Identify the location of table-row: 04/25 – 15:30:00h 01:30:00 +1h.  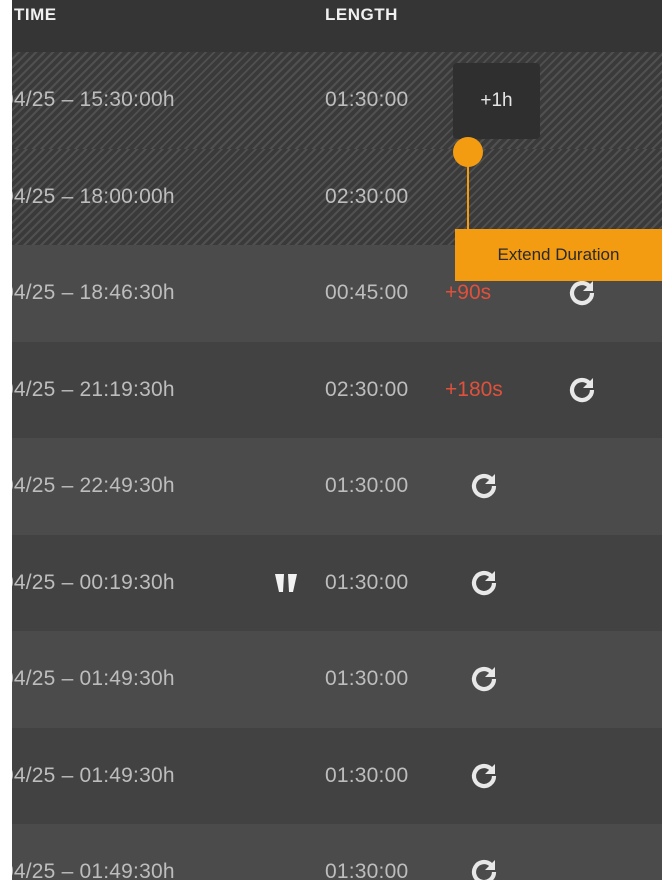
(332, 100).